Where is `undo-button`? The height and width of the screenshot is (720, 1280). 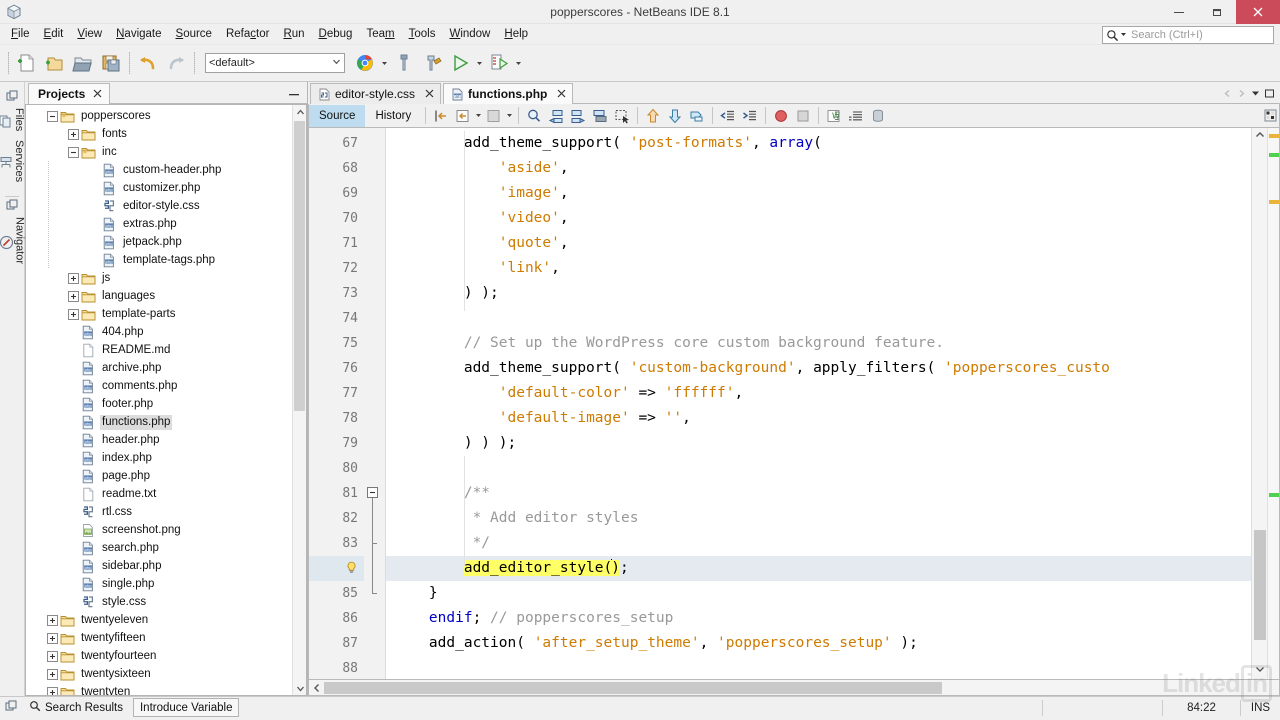 undo-button is located at coordinates (148, 63).